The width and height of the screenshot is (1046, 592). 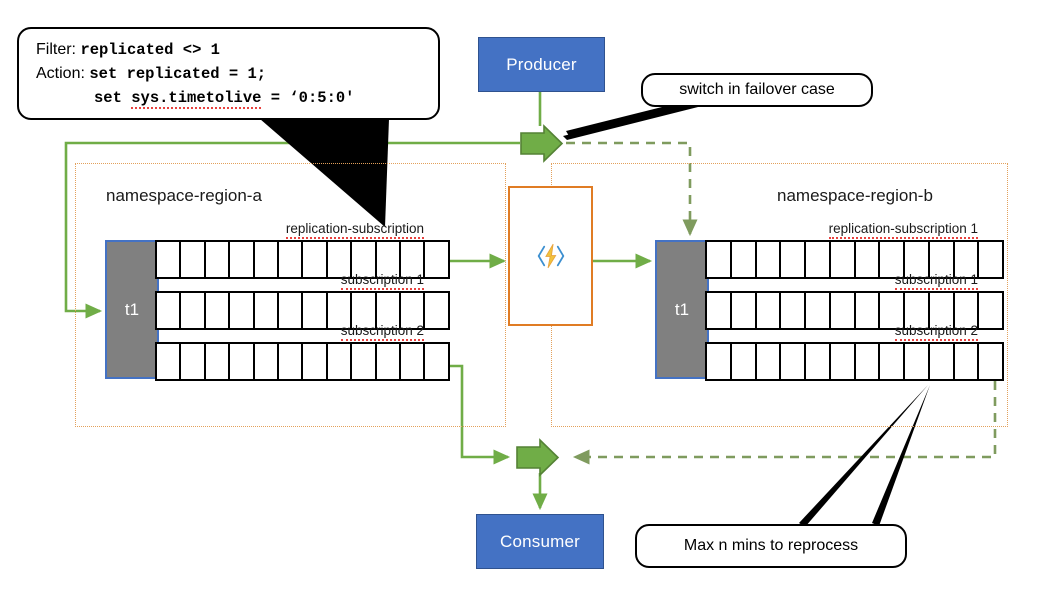 What do you see at coordinates (489, 281) in the screenshot?
I see `region-b-queue-label-1: subscription 1` at bounding box center [489, 281].